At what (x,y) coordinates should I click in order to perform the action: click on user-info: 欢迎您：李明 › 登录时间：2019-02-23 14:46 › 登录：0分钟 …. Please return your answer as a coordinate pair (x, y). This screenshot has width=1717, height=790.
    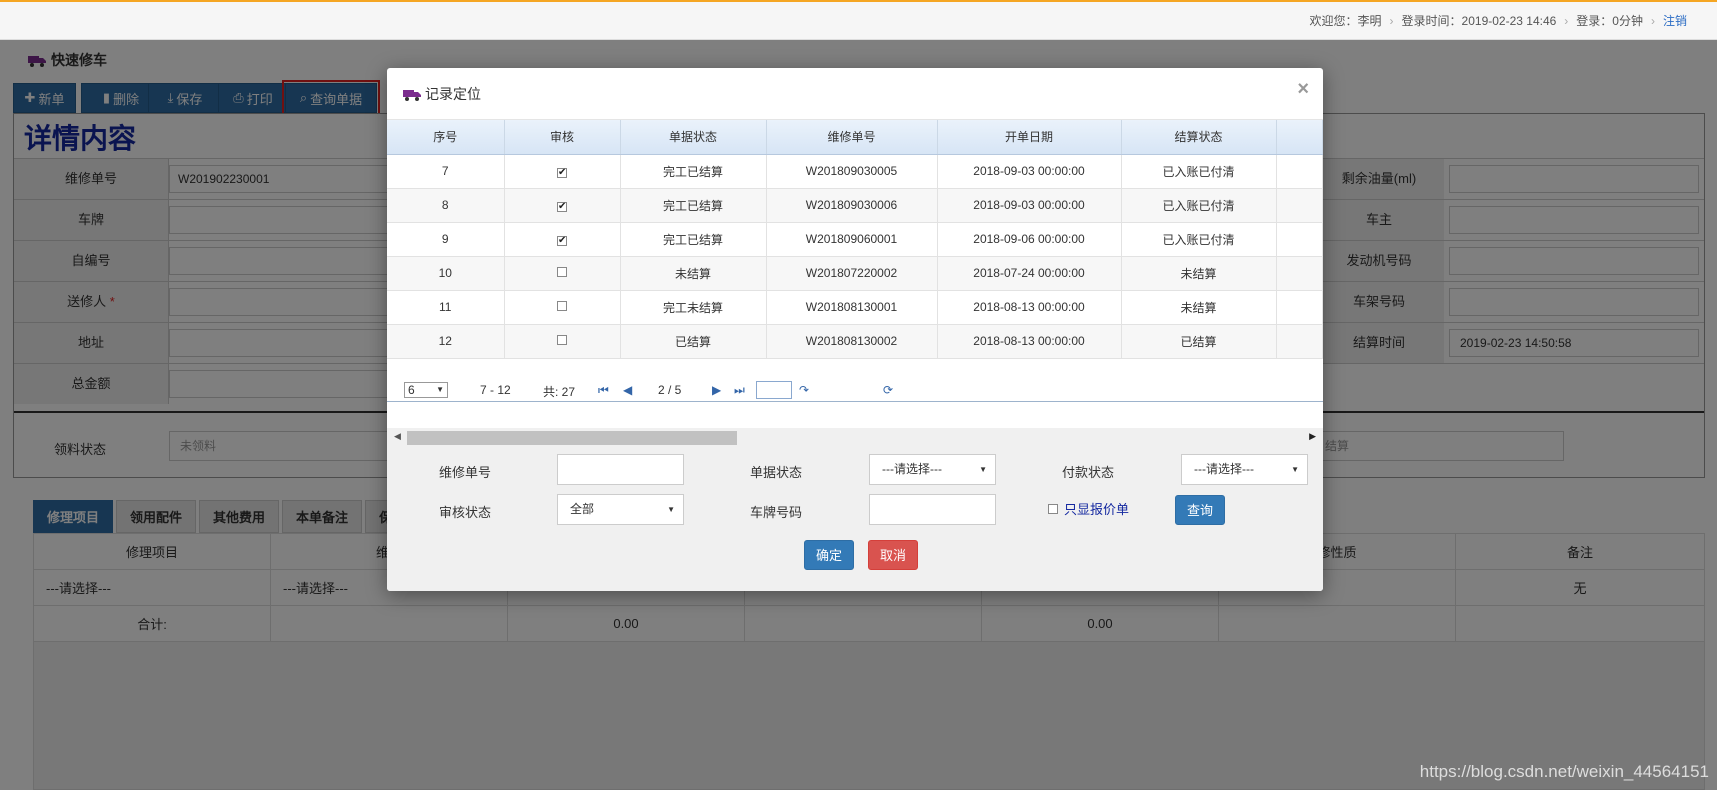
    Looking at the image, I should click on (1498, 20).